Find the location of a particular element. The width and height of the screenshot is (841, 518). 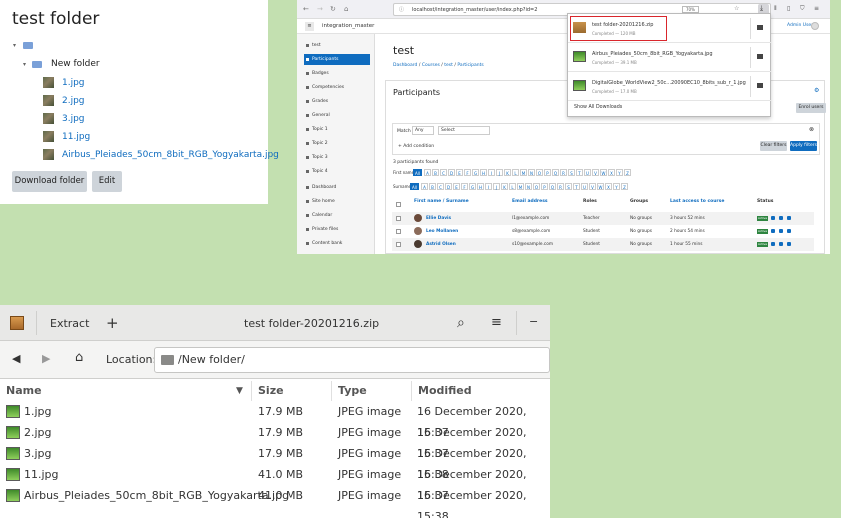

sidebar-item-general: General is located at coordinates (337, 115).